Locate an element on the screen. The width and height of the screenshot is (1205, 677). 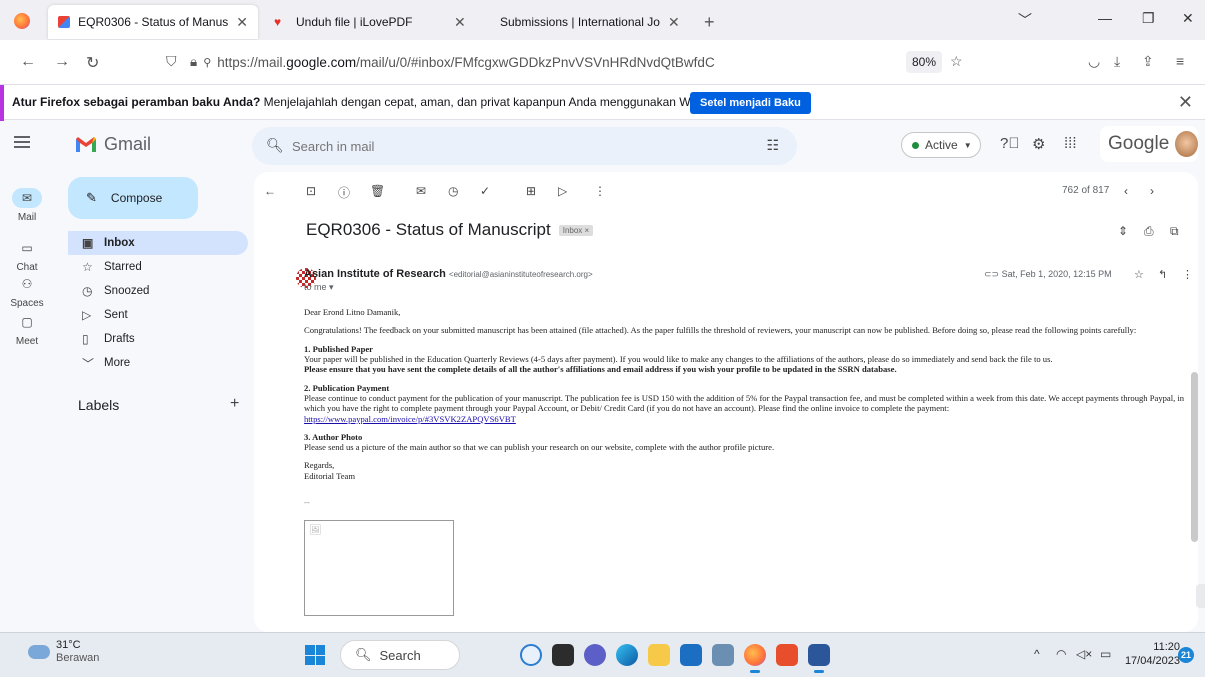
more-options-icon: ⋮ is located at coordinates (600, 191).